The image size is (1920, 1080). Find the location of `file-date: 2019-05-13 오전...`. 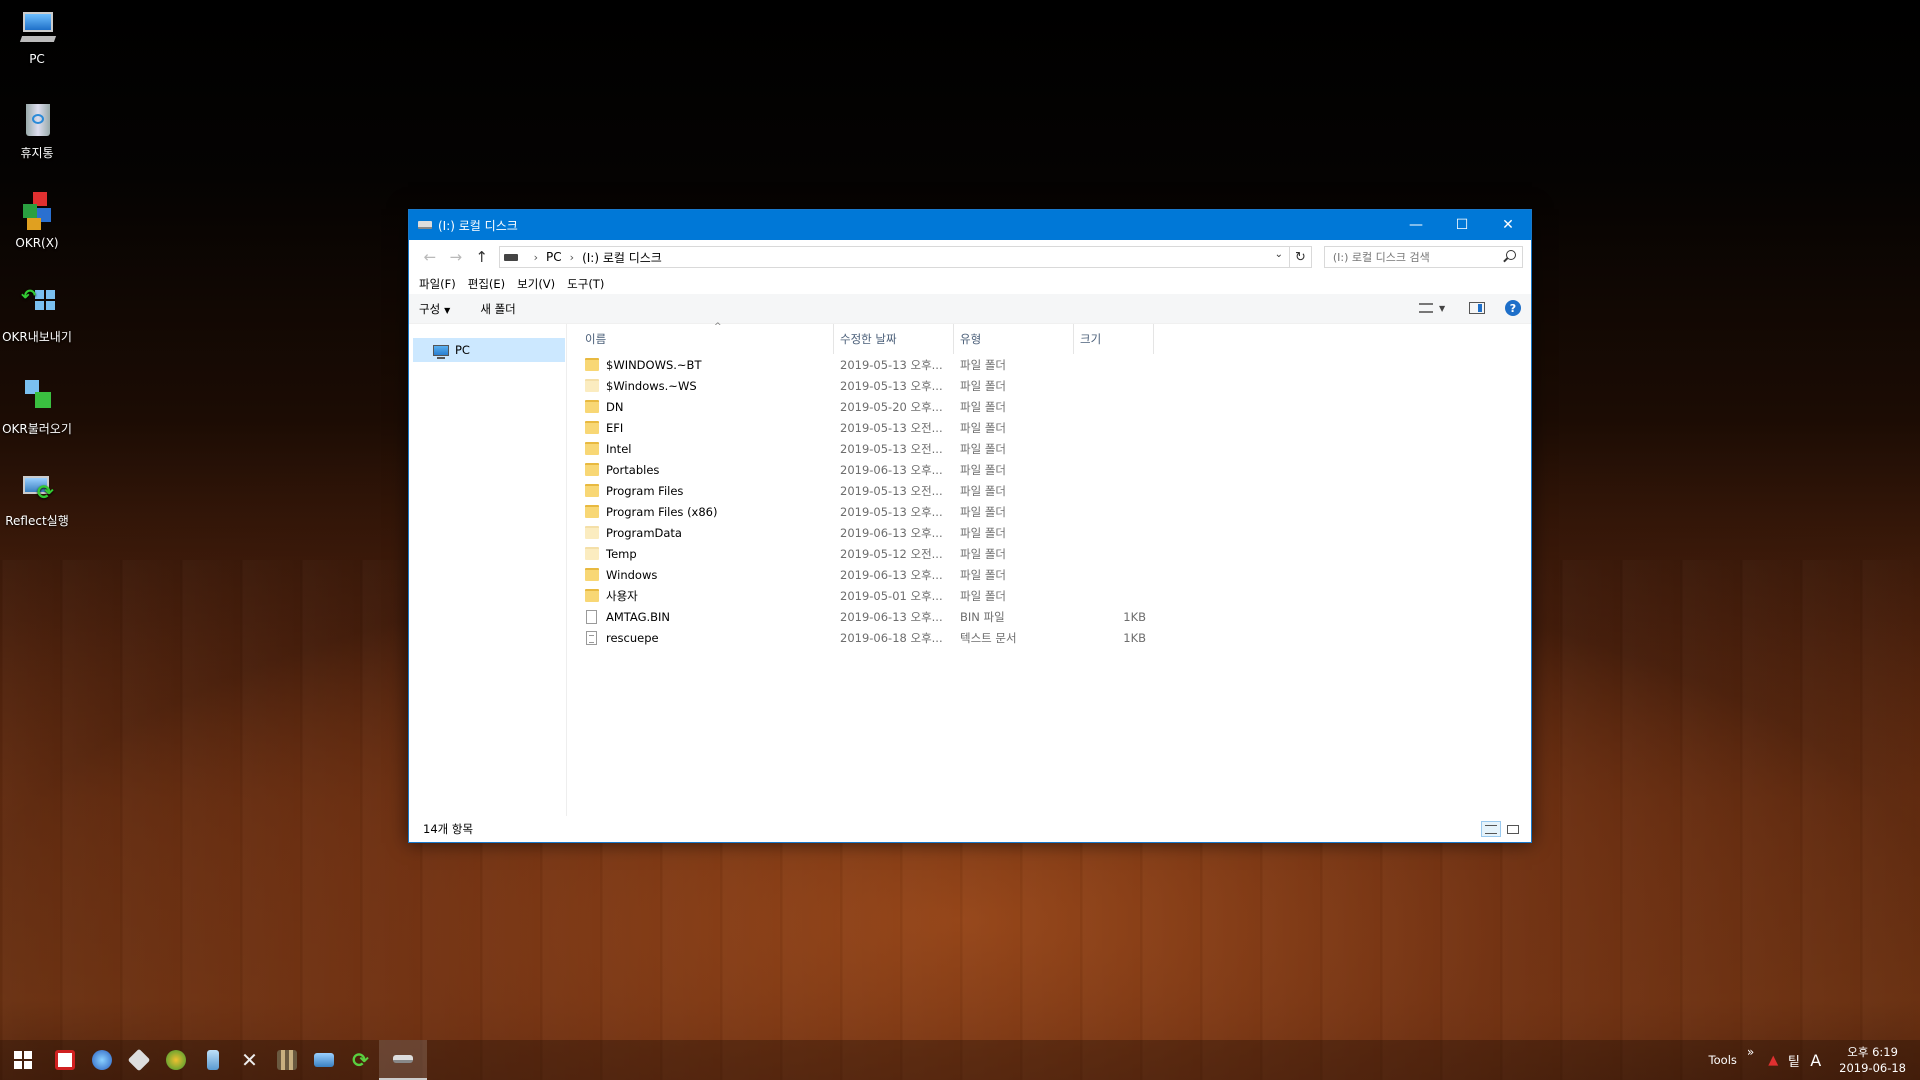

file-date: 2019-05-13 오전... is located at coordinates (891, 448).